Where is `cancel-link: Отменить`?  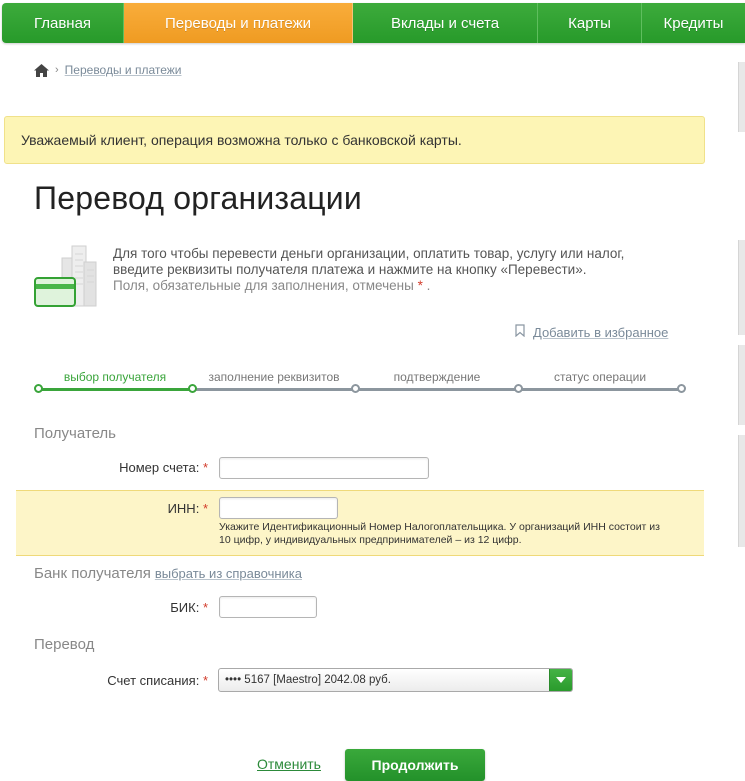
cancel-link: Отменить is located at coordinates (289, 764).